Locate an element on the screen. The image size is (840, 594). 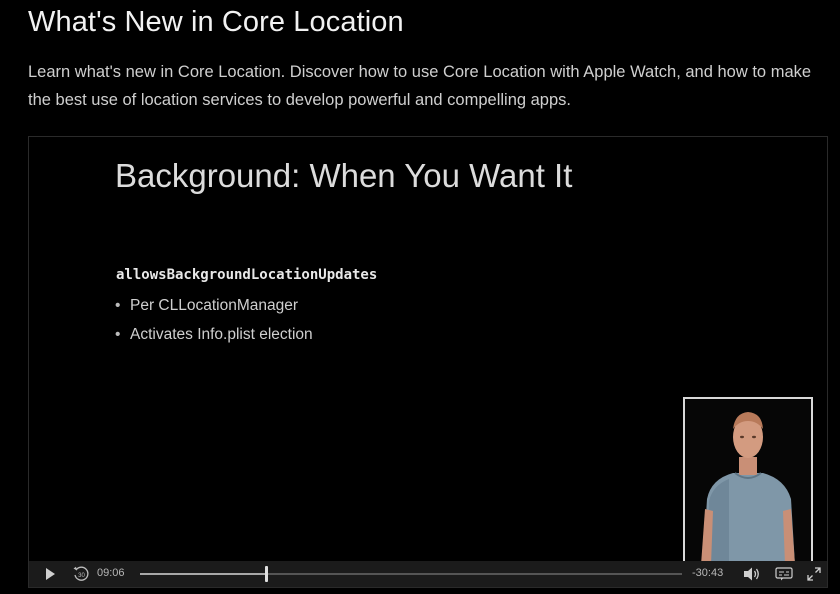
captions-button is located at coordinates (784, 574).